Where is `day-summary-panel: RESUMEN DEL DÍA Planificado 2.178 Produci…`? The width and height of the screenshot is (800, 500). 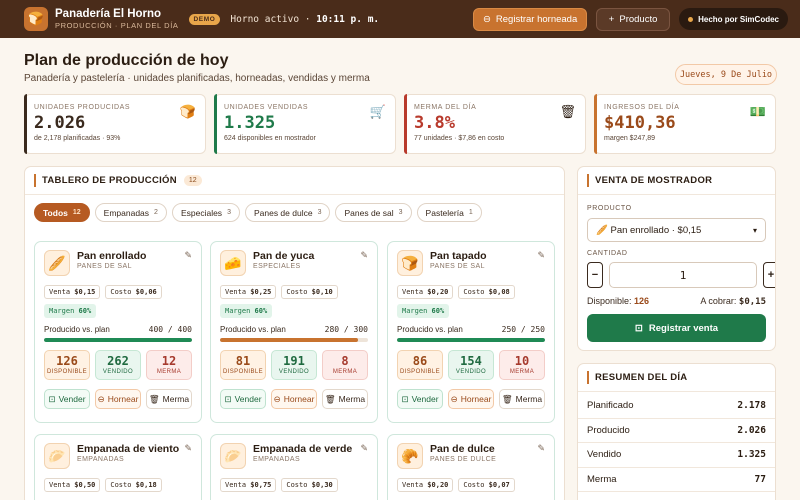 day-summary-panel: RESUMEN DEL DÍA Planificado 2.178 Produci… is located at coordinates (676, 431).